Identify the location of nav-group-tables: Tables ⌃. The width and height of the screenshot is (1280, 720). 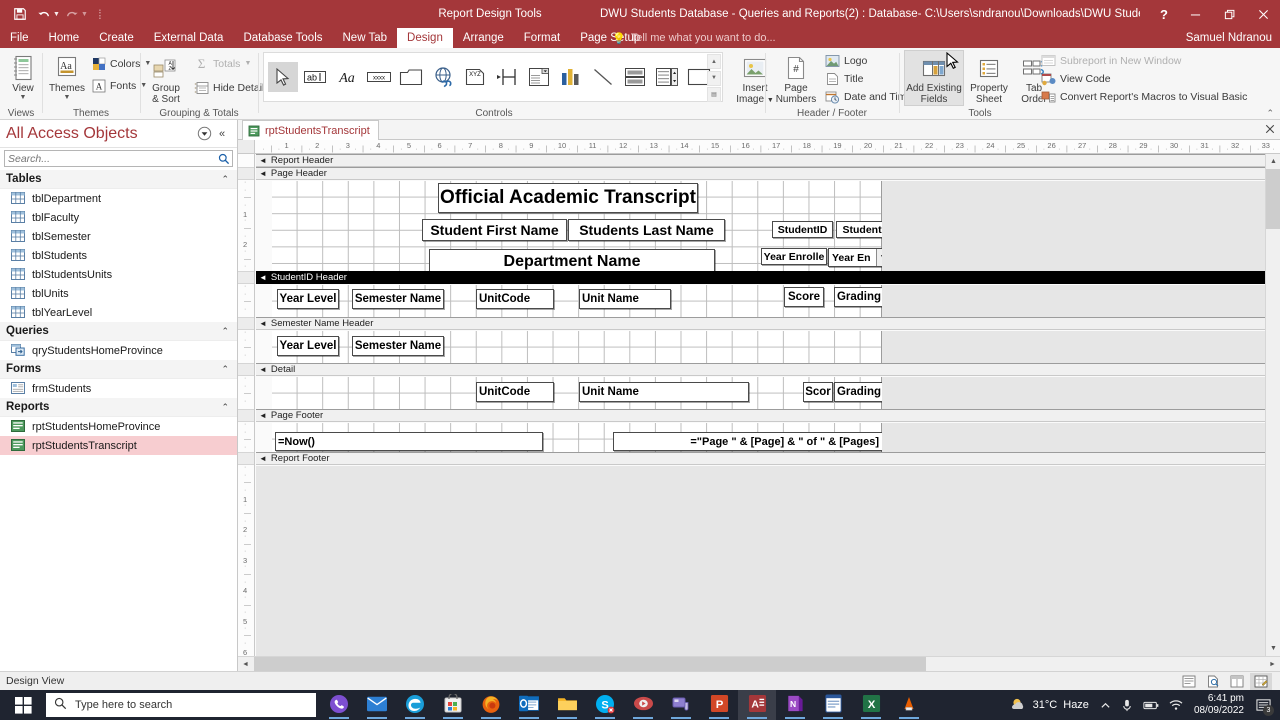
(118, 179).